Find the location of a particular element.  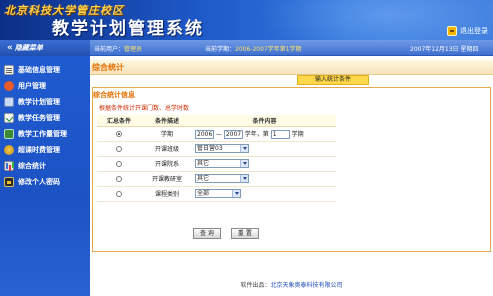

current-user: 当前用户：管理员 is located at coordinates (118, 49).